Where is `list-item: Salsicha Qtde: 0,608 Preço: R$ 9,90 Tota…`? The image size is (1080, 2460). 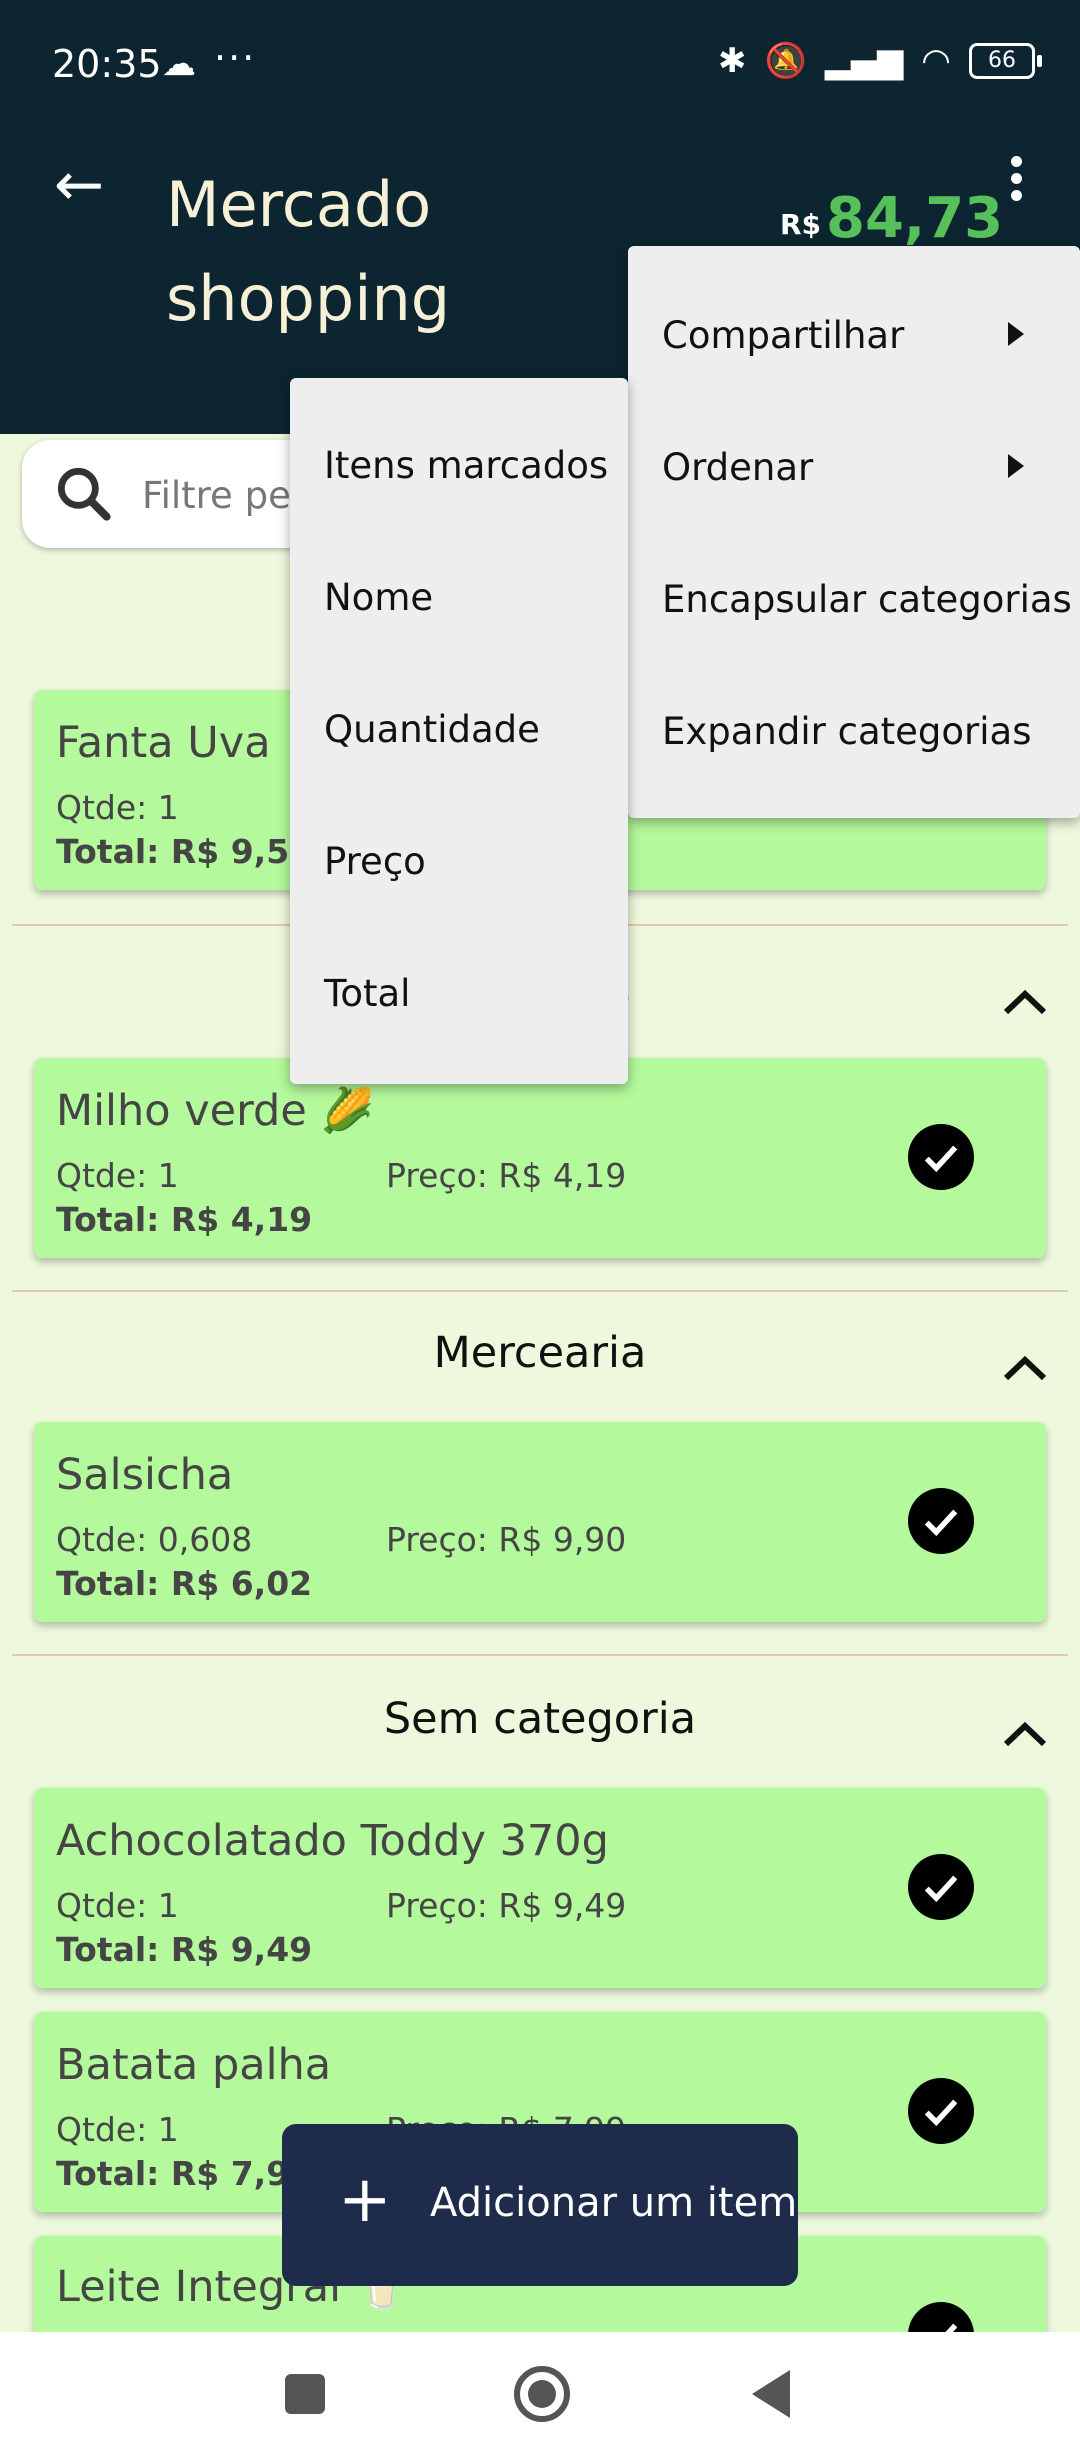
list-item: Salsicha Qtde: 0,608 Preço: R$ 9,90 Tota… is located at coordinates (540, 1522).